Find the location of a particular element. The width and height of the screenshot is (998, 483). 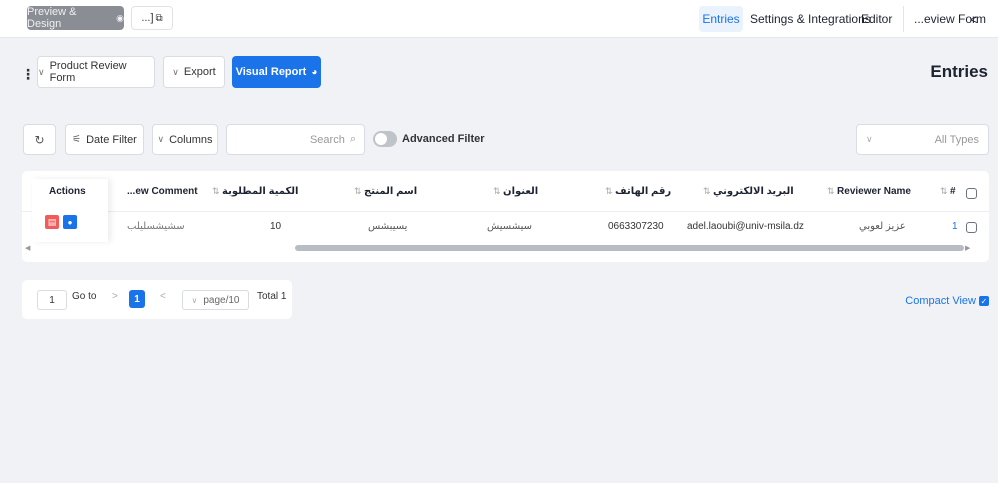

refresh-button: ↻ is located at coordinates (39, 139).